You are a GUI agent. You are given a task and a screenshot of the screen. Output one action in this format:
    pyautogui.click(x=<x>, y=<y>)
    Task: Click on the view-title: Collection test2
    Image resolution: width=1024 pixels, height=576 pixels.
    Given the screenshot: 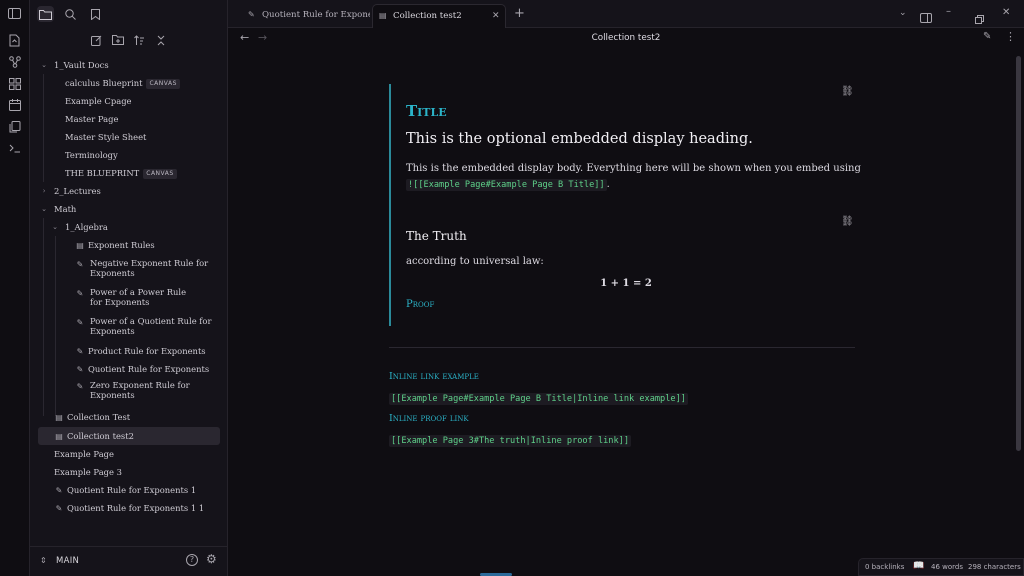 What is the action you would take?
    pyautogui.click(x=626, y=38)
    